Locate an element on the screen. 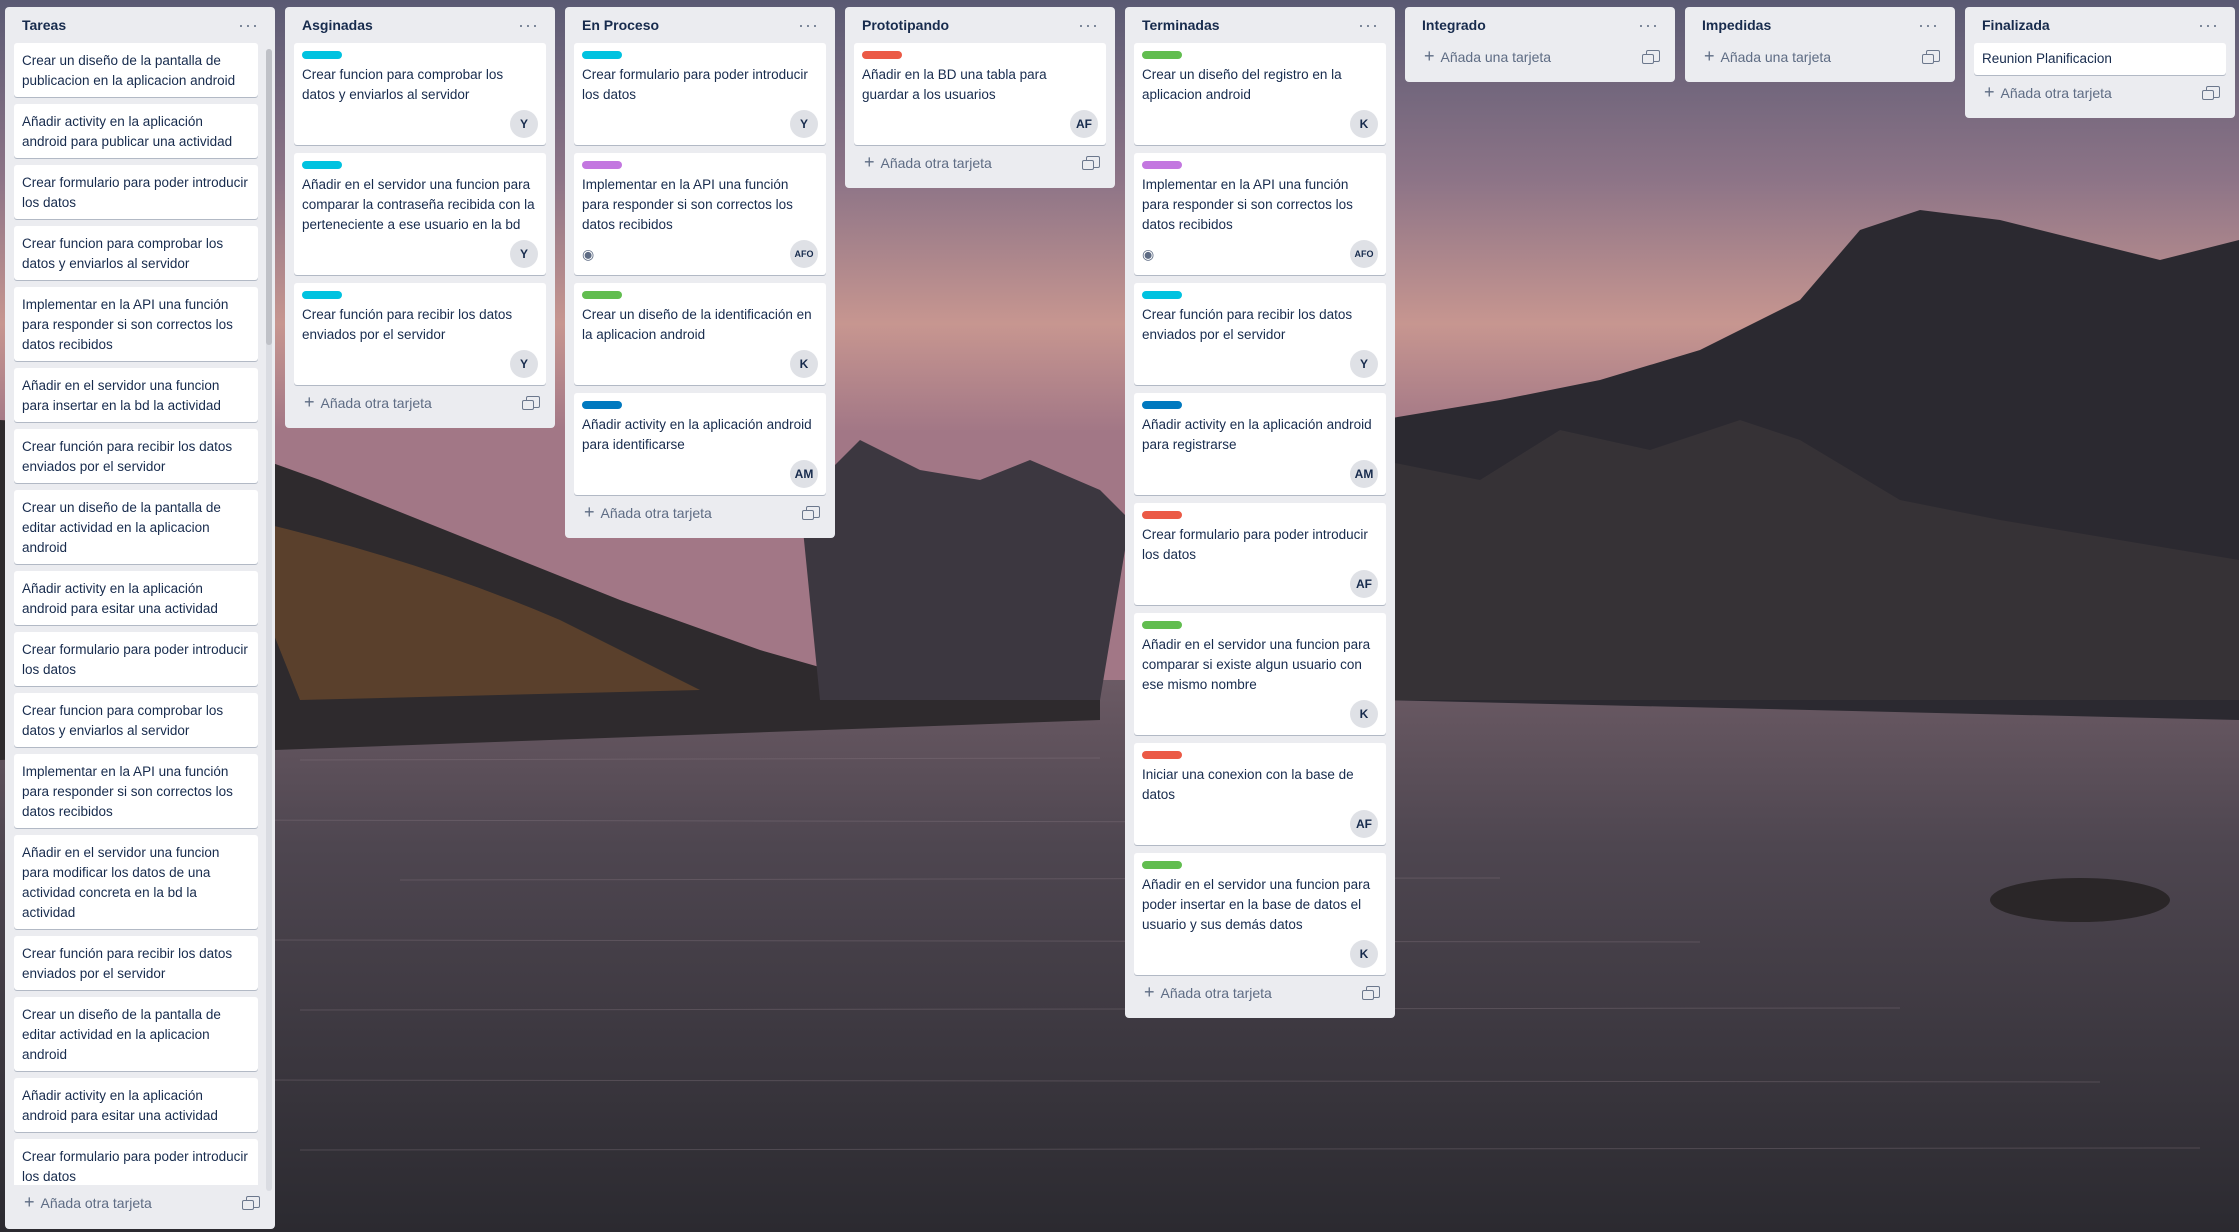 This screenshot has height=1232, width=2239. list-title: Tareas is located at coordinates (44, 25).